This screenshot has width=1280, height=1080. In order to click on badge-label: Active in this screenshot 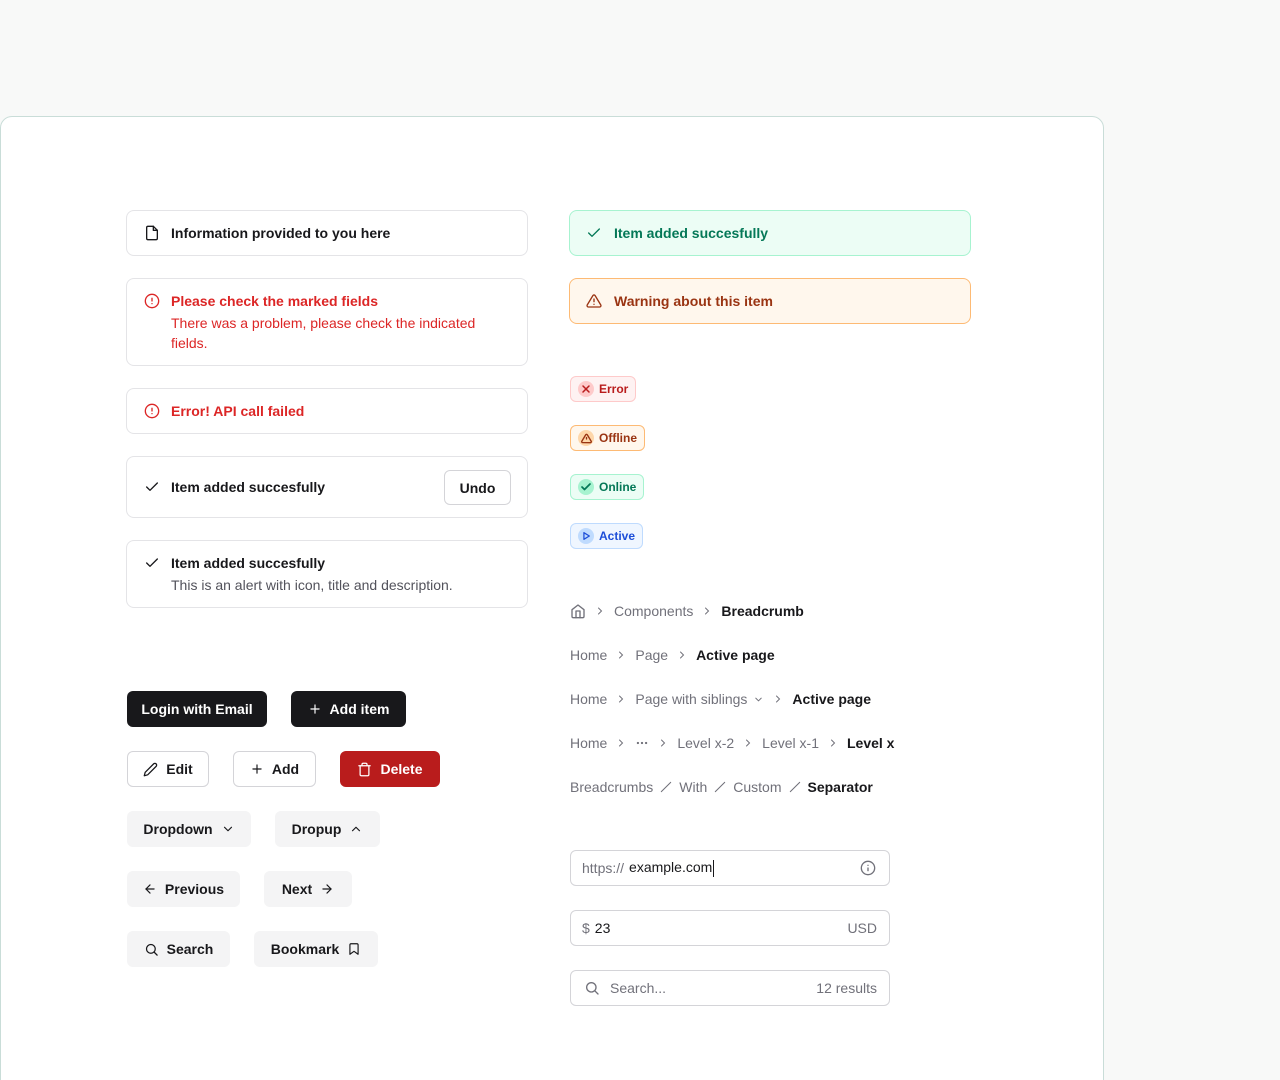, I will do `click(617, 536)`.